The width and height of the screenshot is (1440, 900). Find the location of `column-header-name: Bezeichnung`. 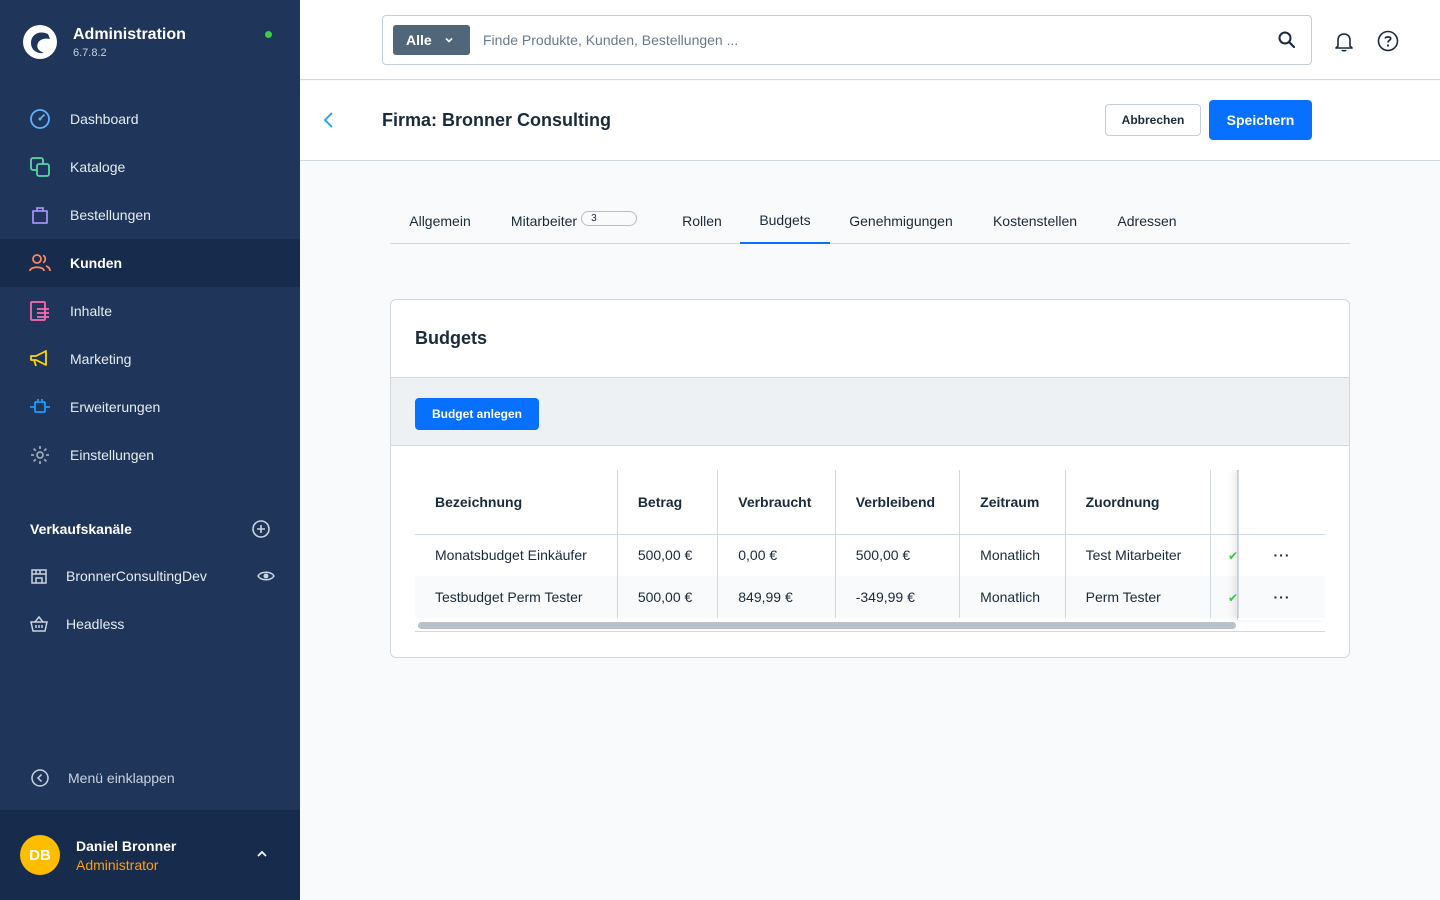

column-header-name: Bezeichnung is located at coordinates (516, 502).